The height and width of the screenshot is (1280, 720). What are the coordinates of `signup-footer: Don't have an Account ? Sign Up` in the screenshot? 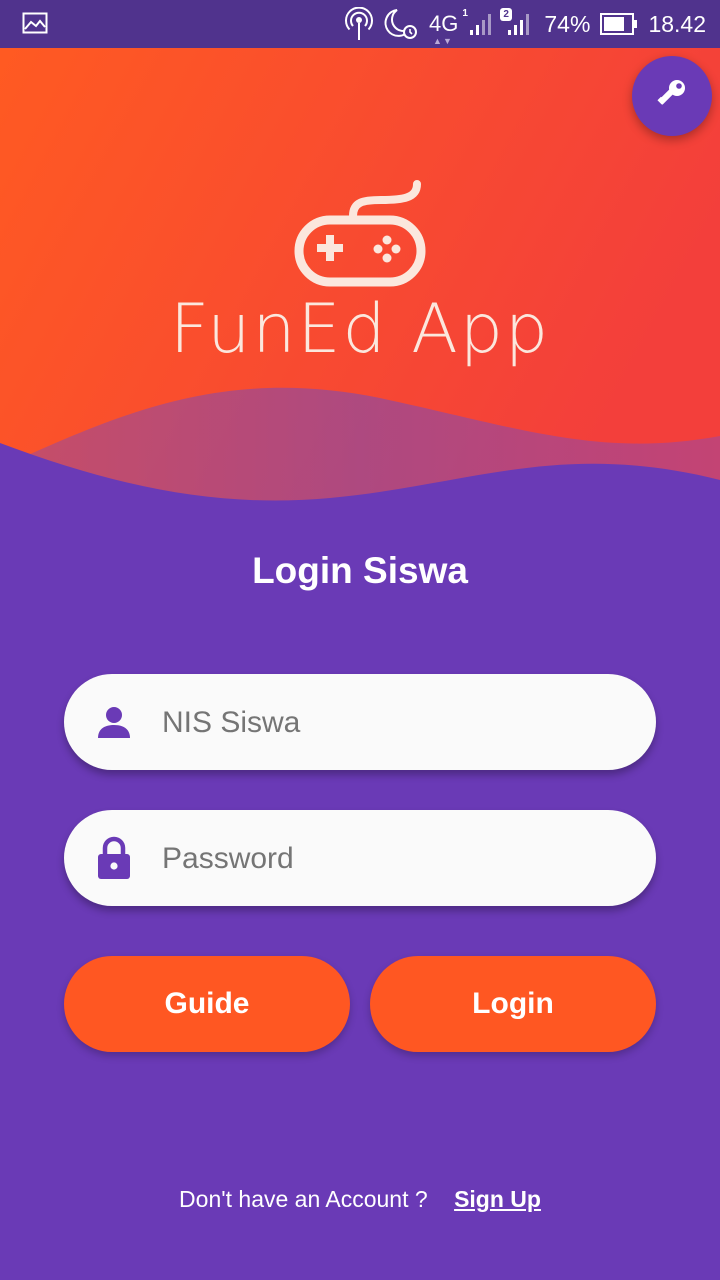 It's located at (360, 1199).